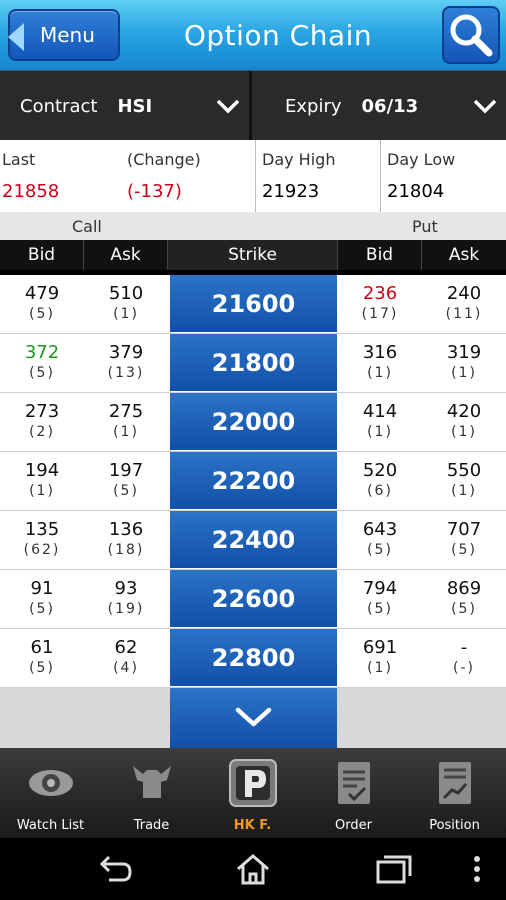  I want to click on load-more-button, so click(253, 718).